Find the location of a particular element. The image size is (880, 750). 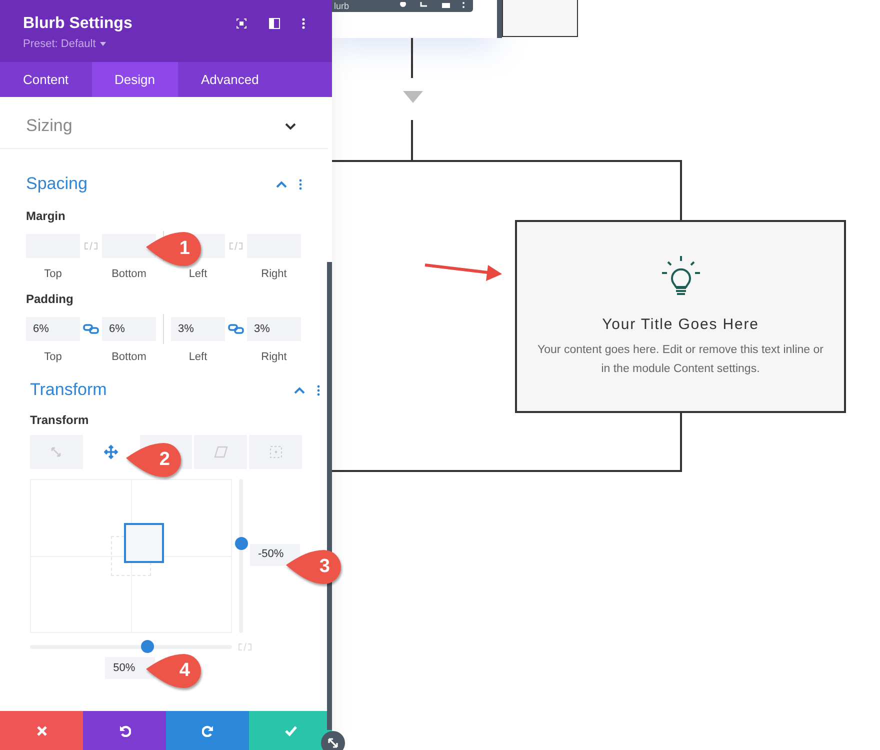

toolbar-label: lurb is located at coordinates (342, 6).